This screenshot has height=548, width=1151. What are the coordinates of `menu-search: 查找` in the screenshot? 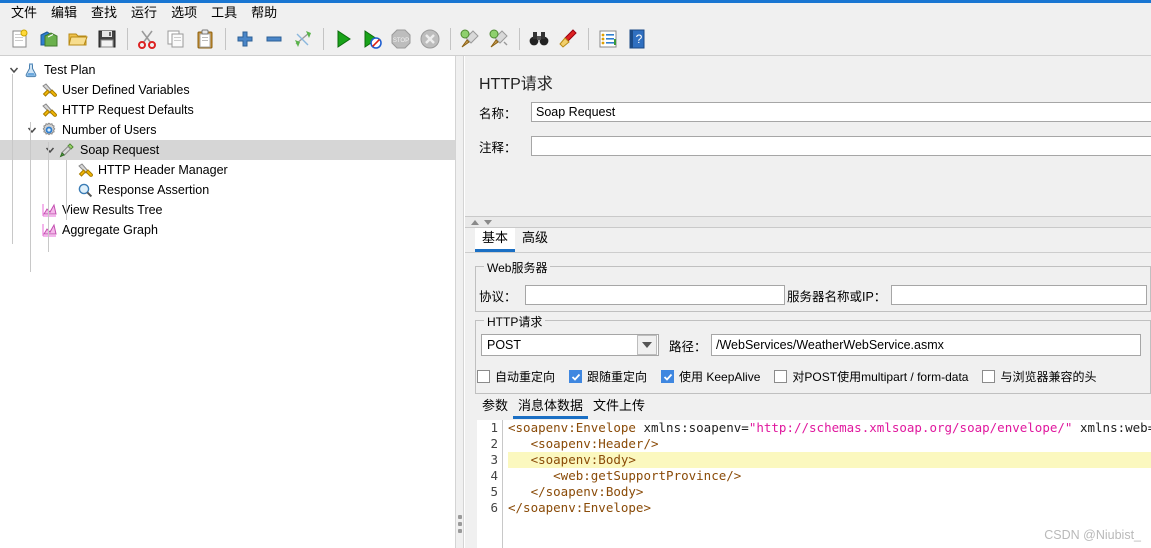 It's located at (104, 12).